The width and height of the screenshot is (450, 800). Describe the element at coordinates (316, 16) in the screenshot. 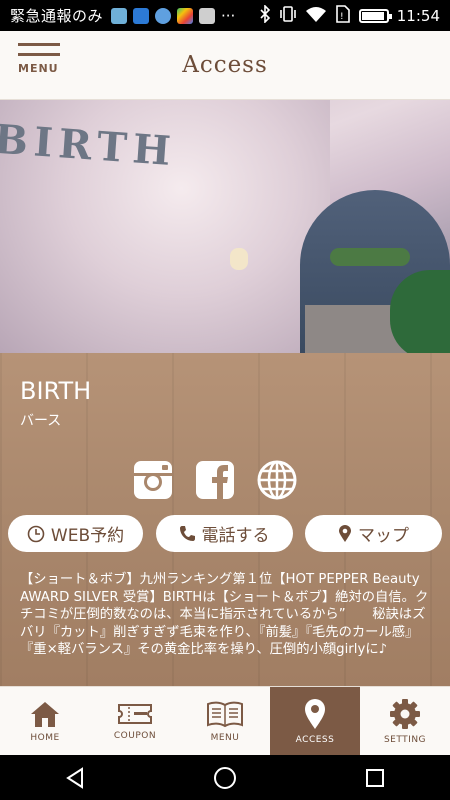

I see `wifi-icon` at that location.